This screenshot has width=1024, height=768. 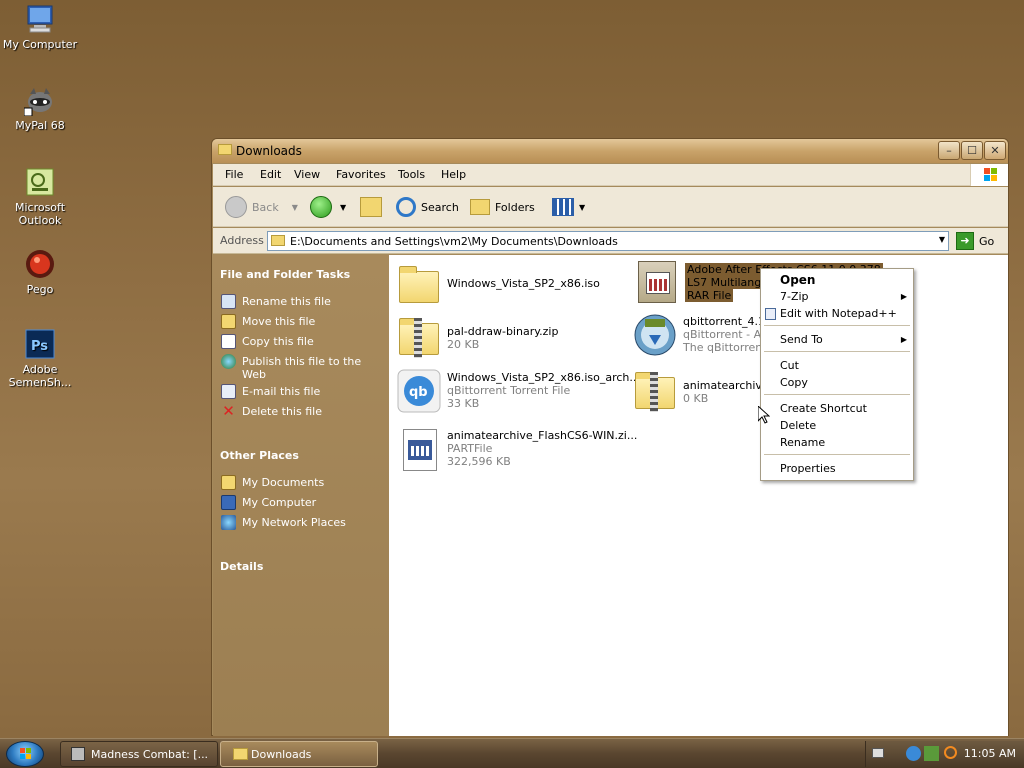 What do you see at coordinates (794, 296) in the screenshot?
I see `ctx-7zip: 7-Zip` at bounding box center [794, 296].